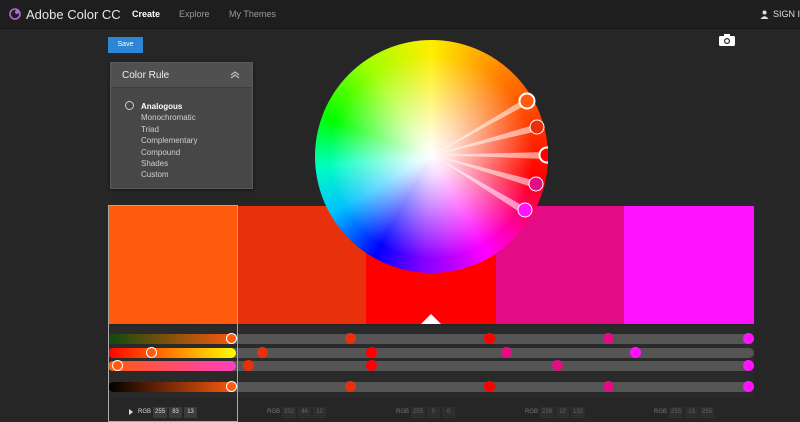 The image size is (800, 422). I want to click on rgb-b-input: 12, so click(320, 412).